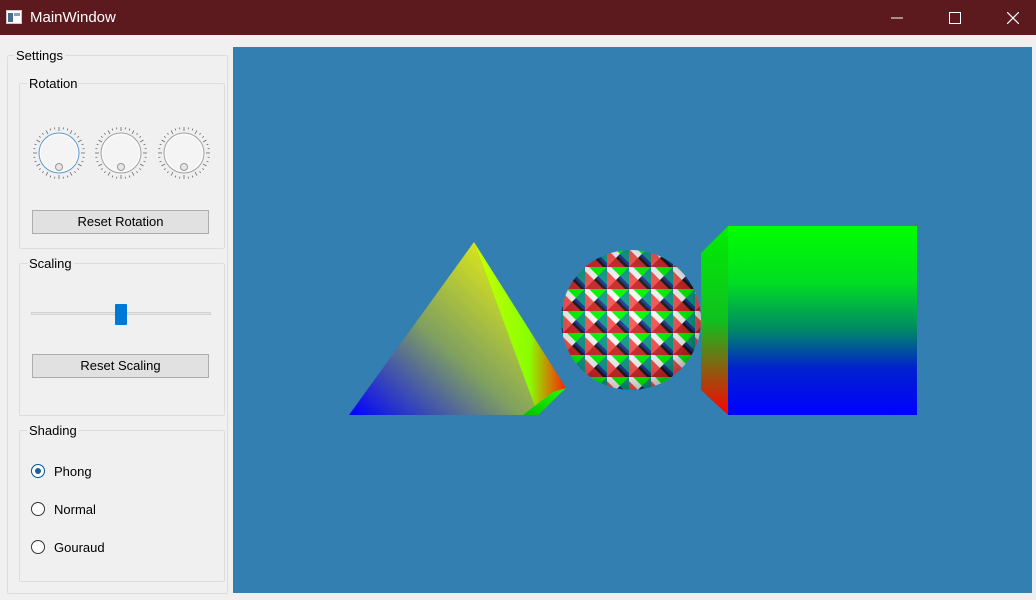 This screenshot has height=600, width=1036. What do you see at coordinates (53, 430) in the screenshot?
I see `shading-group-title: Shading` at bounding box center [53, 430].